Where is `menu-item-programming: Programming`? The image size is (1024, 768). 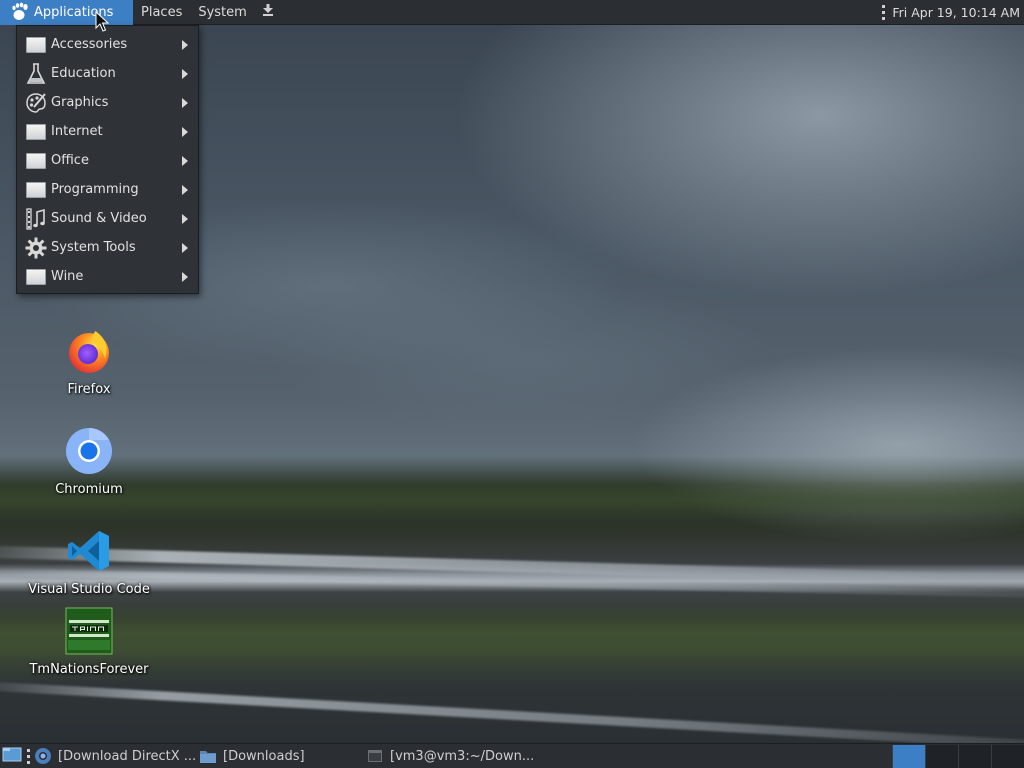
menu-item-programming: Programming is located at coordinates (107, 189).